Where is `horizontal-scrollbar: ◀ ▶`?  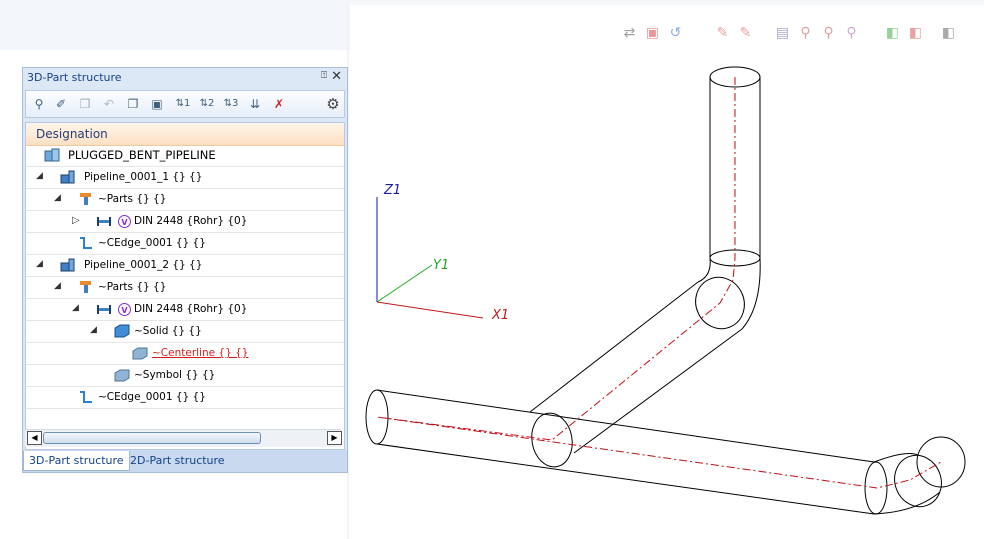 horizontal-scrollbar: ◀ ▶ is located at coordinates (183, 438).